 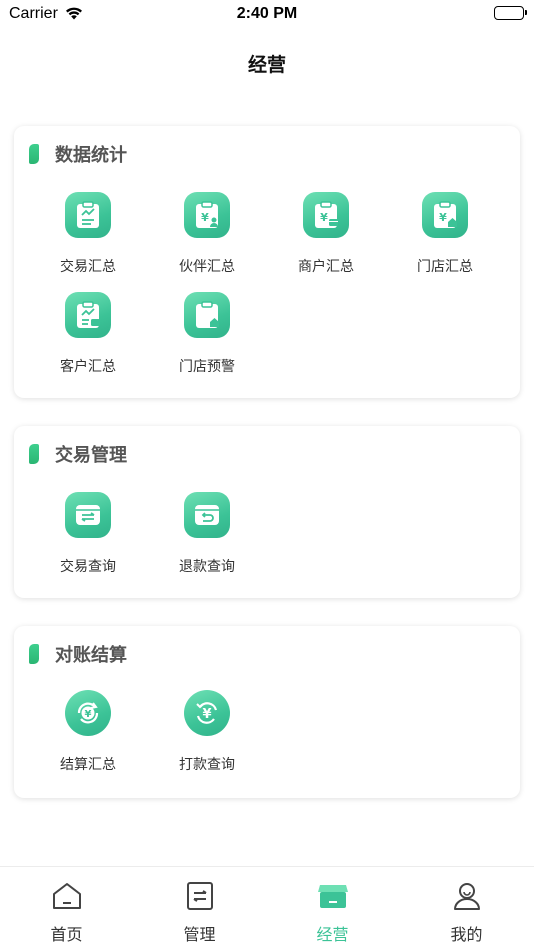 I want to click on tab-home: 首页, so click(x=66, y=908).